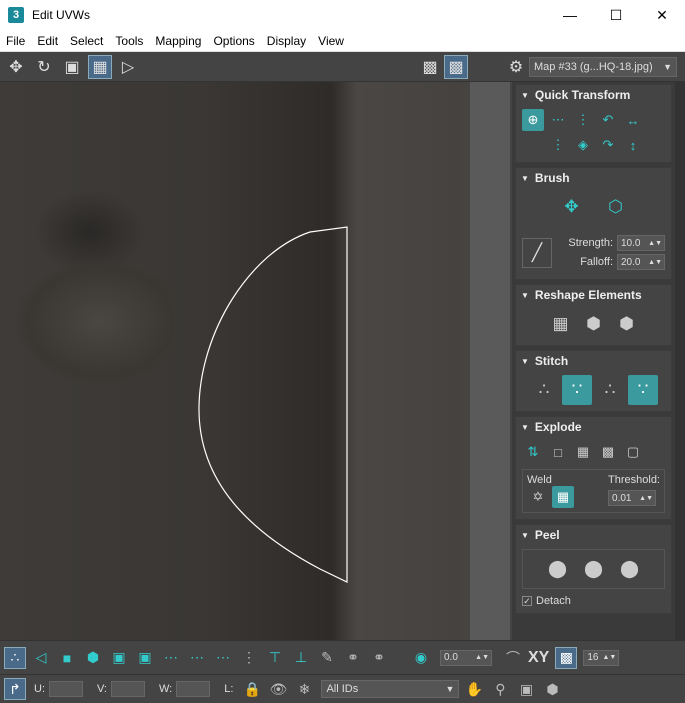 The image size is (685, 703). I want to click on align-edge-icon: ⋮, so click(558, 145).